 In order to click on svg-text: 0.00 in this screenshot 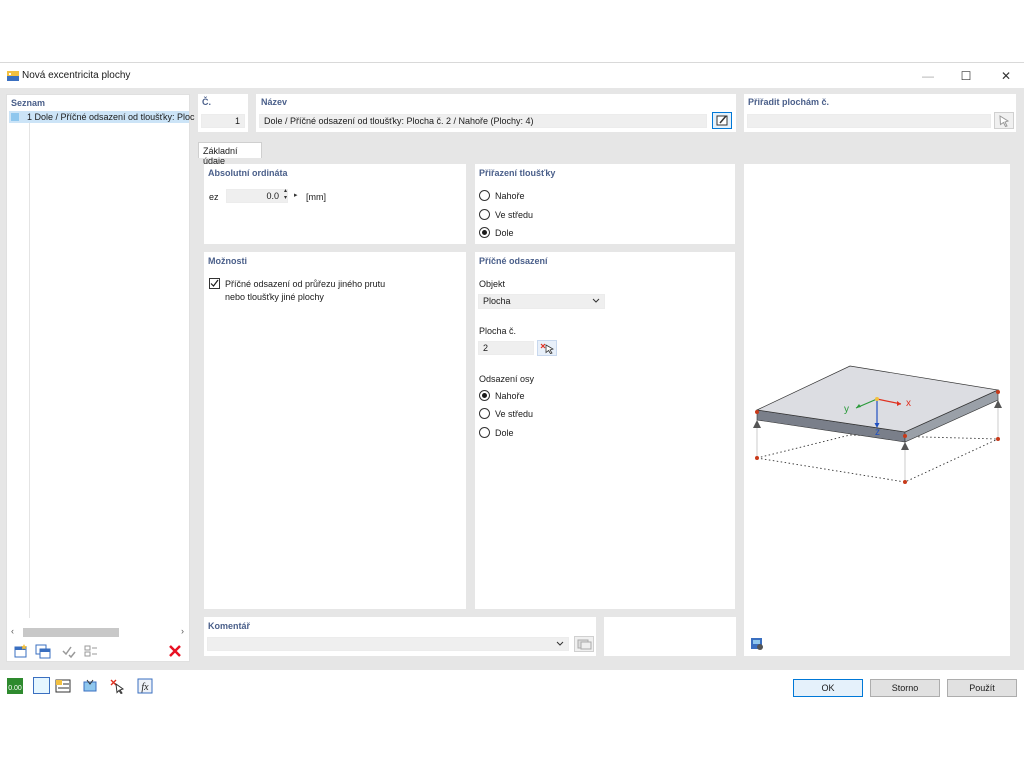, I will do `click(15, 688)`.